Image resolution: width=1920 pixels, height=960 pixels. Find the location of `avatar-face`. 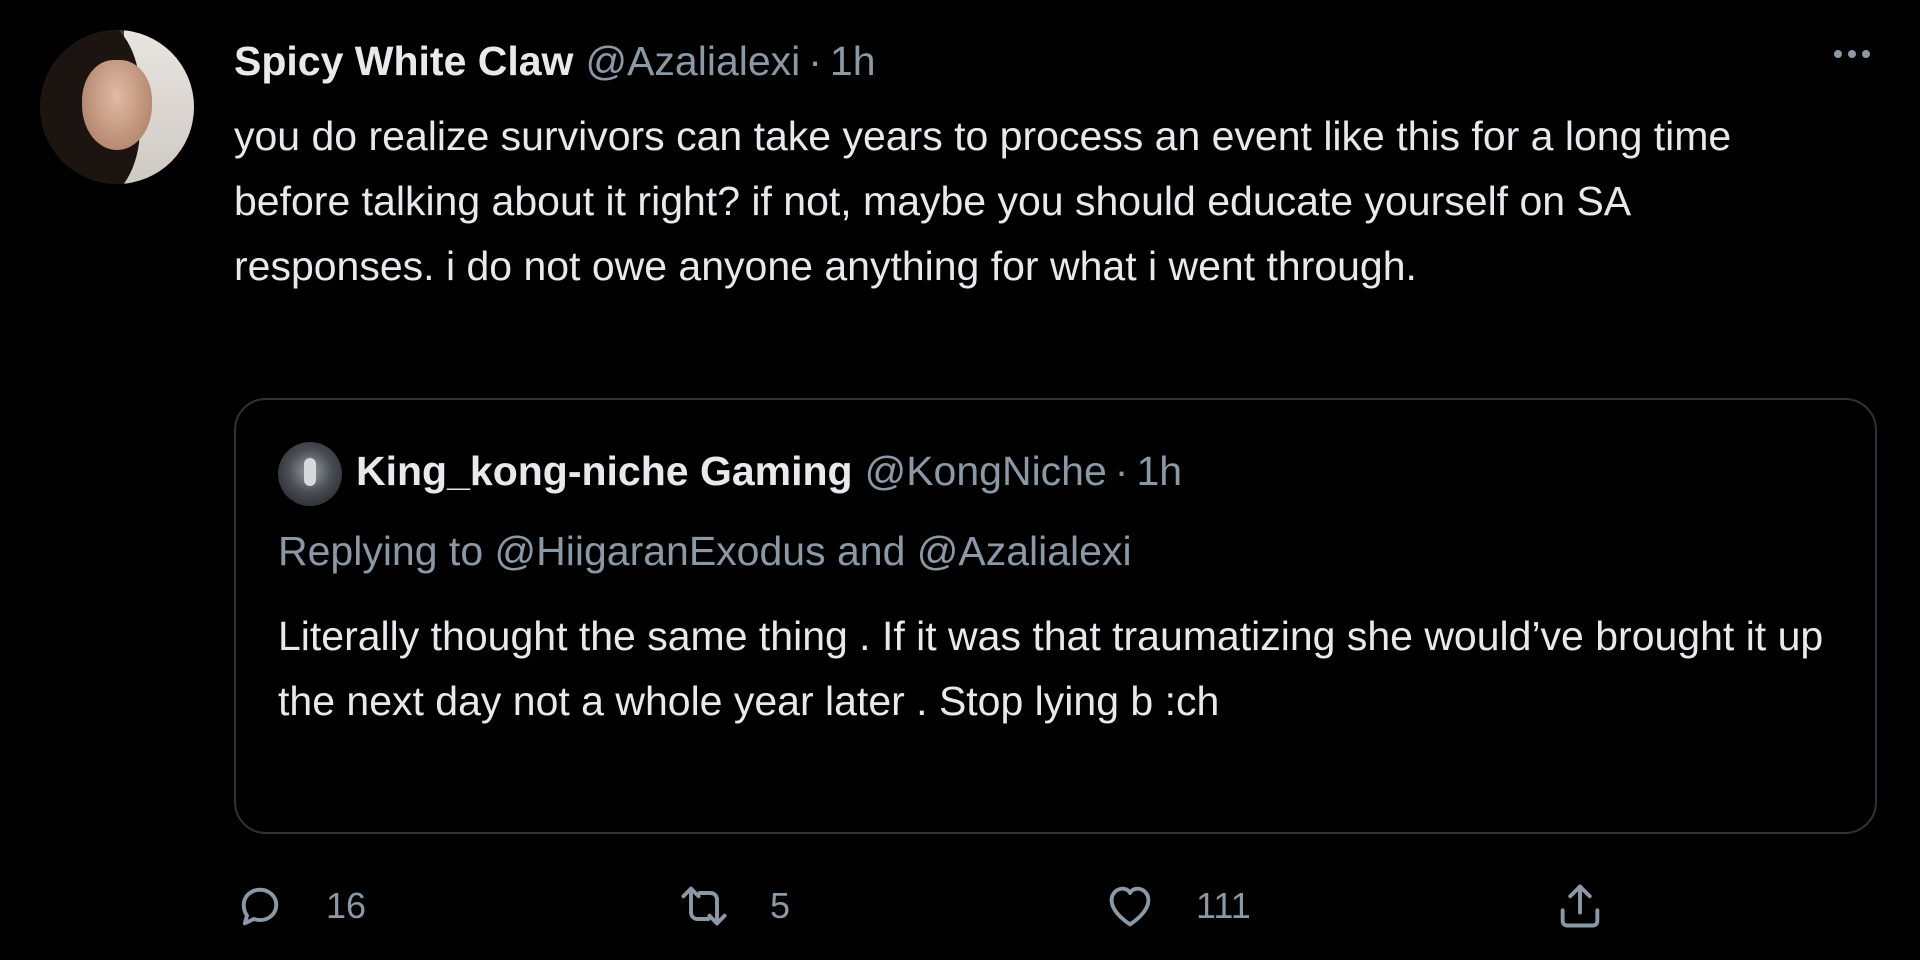

avatar-face is located at coordinates (117, 105).